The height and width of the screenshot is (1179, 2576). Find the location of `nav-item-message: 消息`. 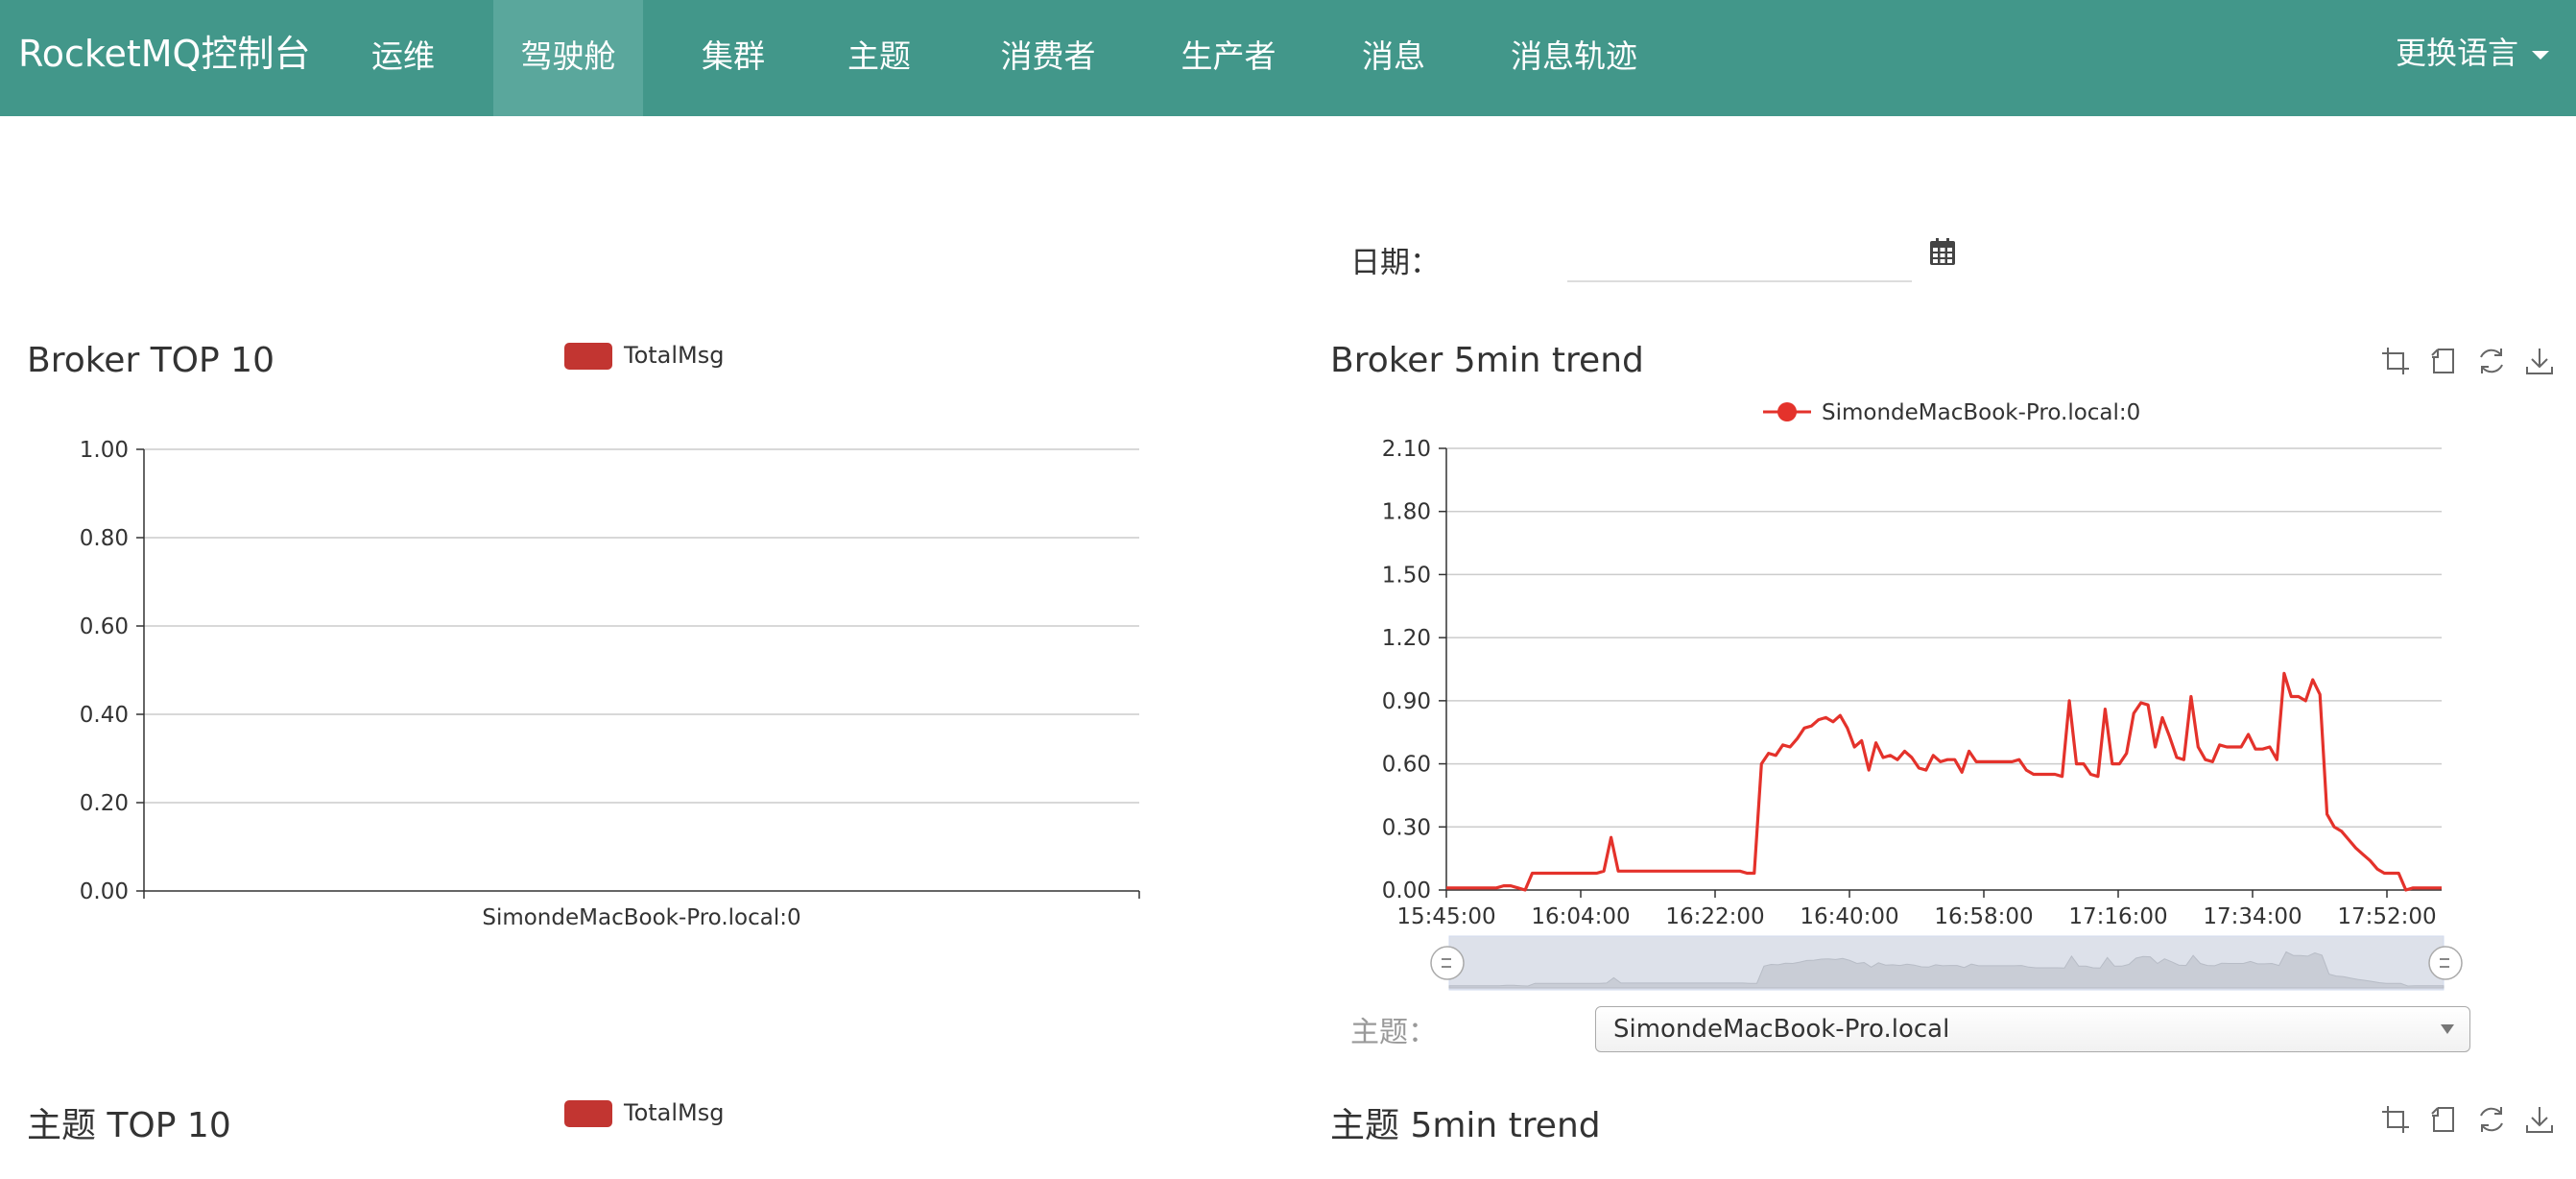

nav-item-message: 消息 is located at coordinates (1393, 58).